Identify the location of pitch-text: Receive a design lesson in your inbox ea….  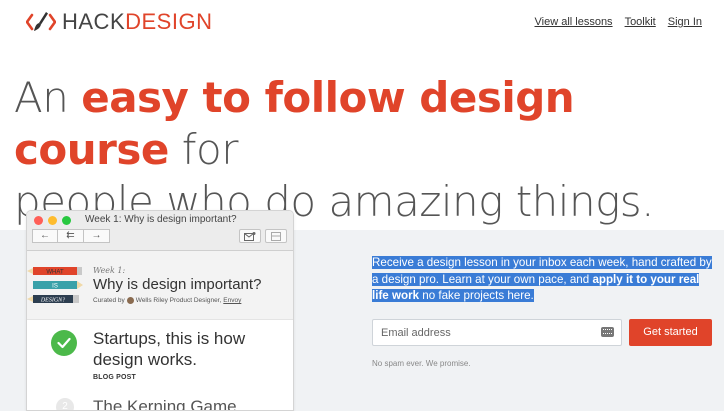
(542, 279).